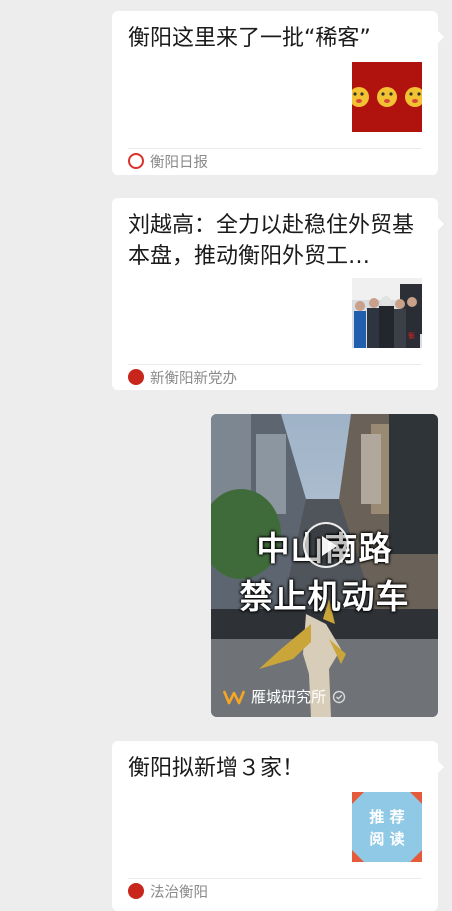  I want to click on article-source: 法治衡阳, so click(168, 891).